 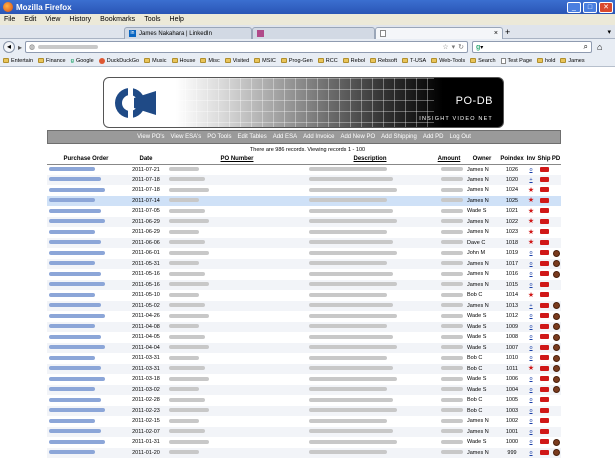 What do you see at coordinates (304, 253) in the screenshot?
I see `table-row: 2011-06-01 John M 1019 o` at bounding box center [304, 253].